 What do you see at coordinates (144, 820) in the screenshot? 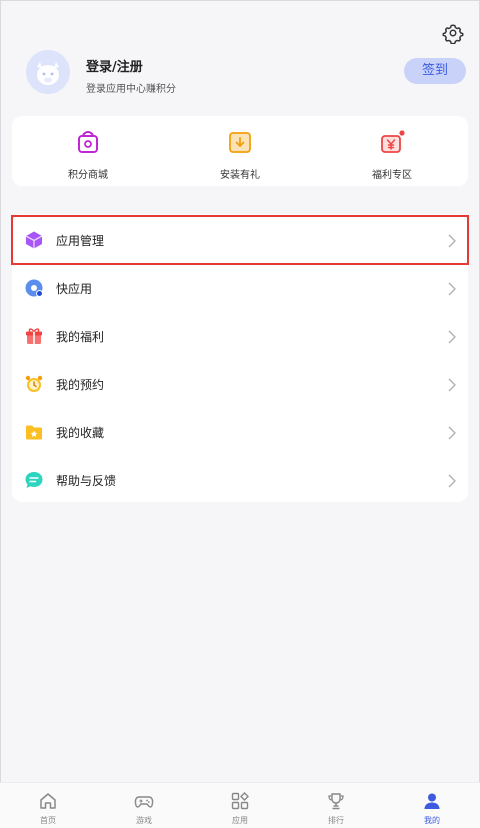
I see `tab-label: 游戏` at bounding box center [144, 820].